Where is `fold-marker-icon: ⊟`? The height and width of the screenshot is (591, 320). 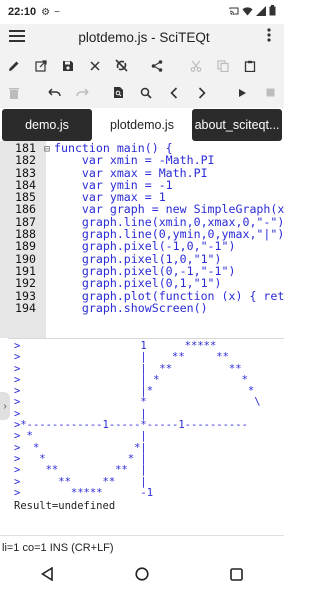 fold-marker-icon: ⊟ is located at coordinates (47, 149).